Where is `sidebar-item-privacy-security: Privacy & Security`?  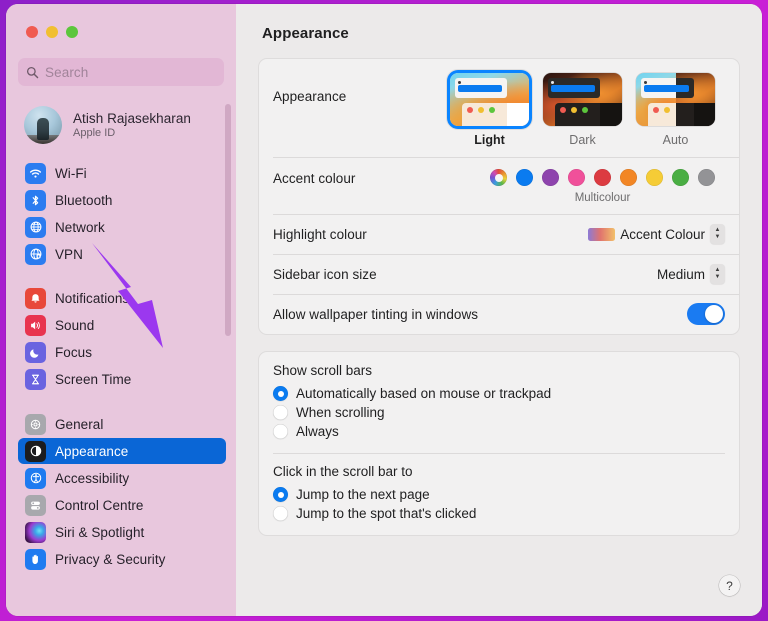
sidebar-item-privacy-security: Privacy & Security is located at coordinates (122, 559).